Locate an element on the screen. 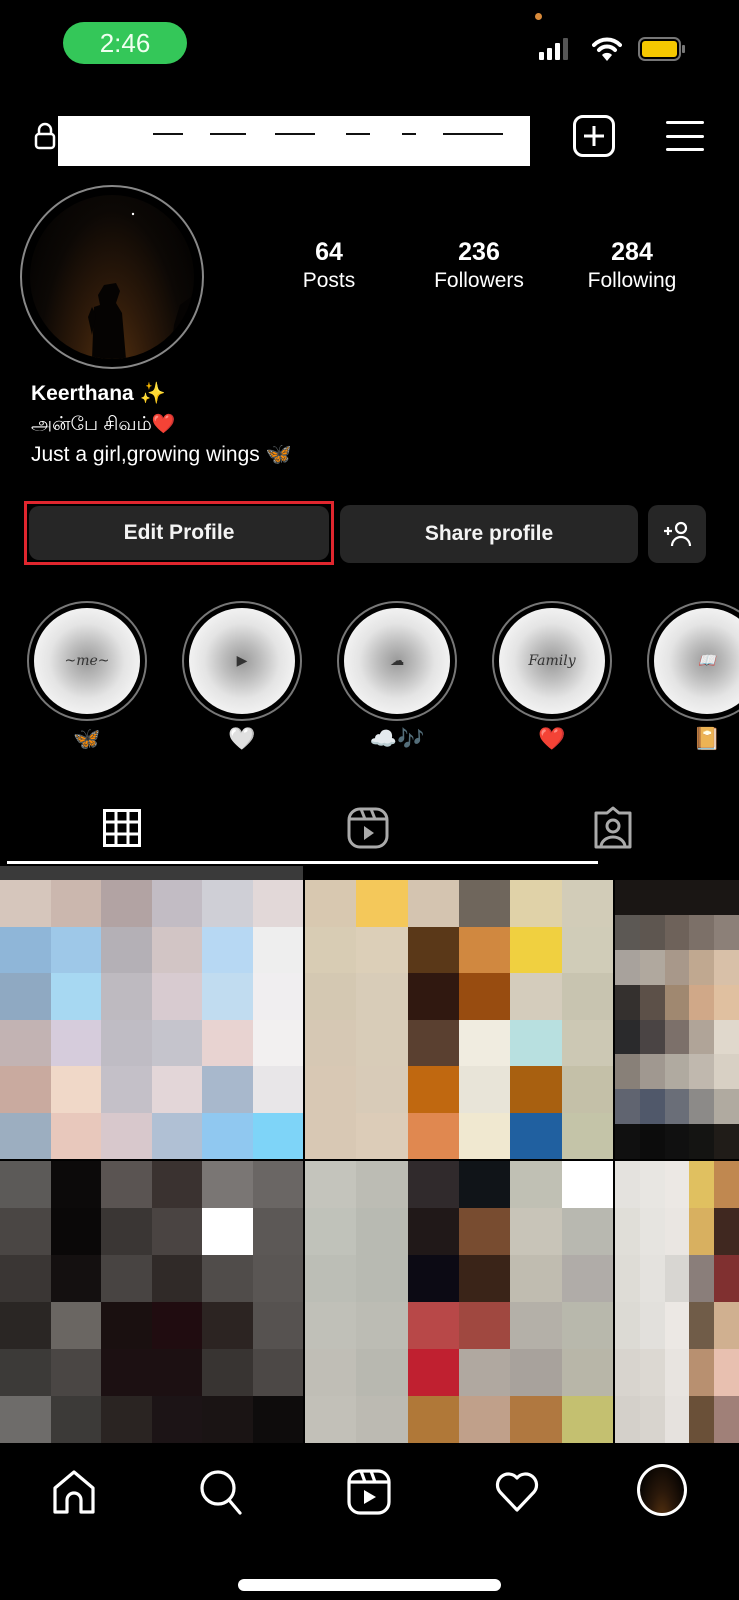 Image resolution: width=739 pixels, height=1600 pixels. highlight-label: 🦋 is located at coordinates (87, 738).